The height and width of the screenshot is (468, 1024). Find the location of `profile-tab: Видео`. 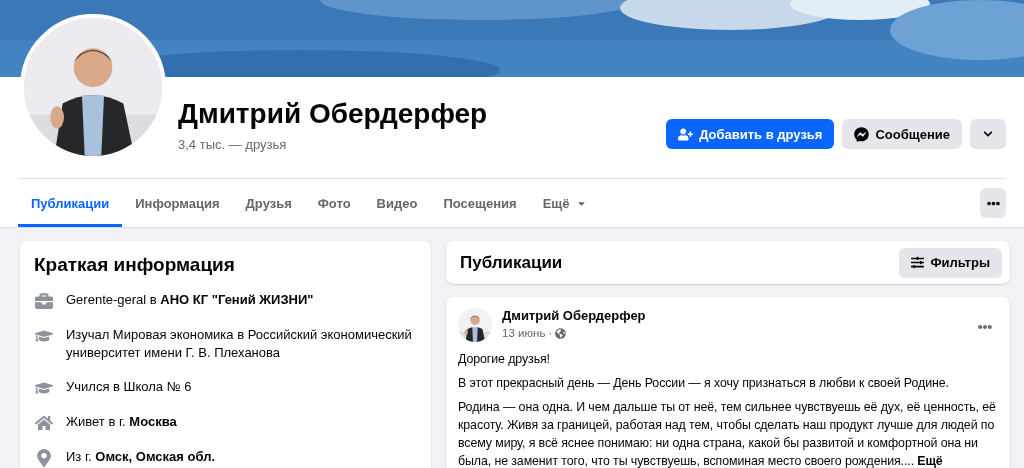

profile-tab: Видео is located at coordinates (397, 203).